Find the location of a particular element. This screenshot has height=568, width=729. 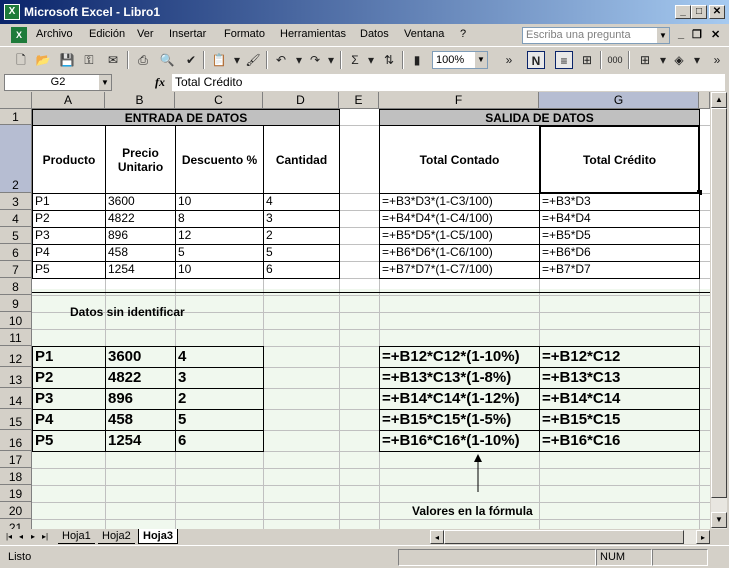

bold-button: N is located at coordinates (536, 60).